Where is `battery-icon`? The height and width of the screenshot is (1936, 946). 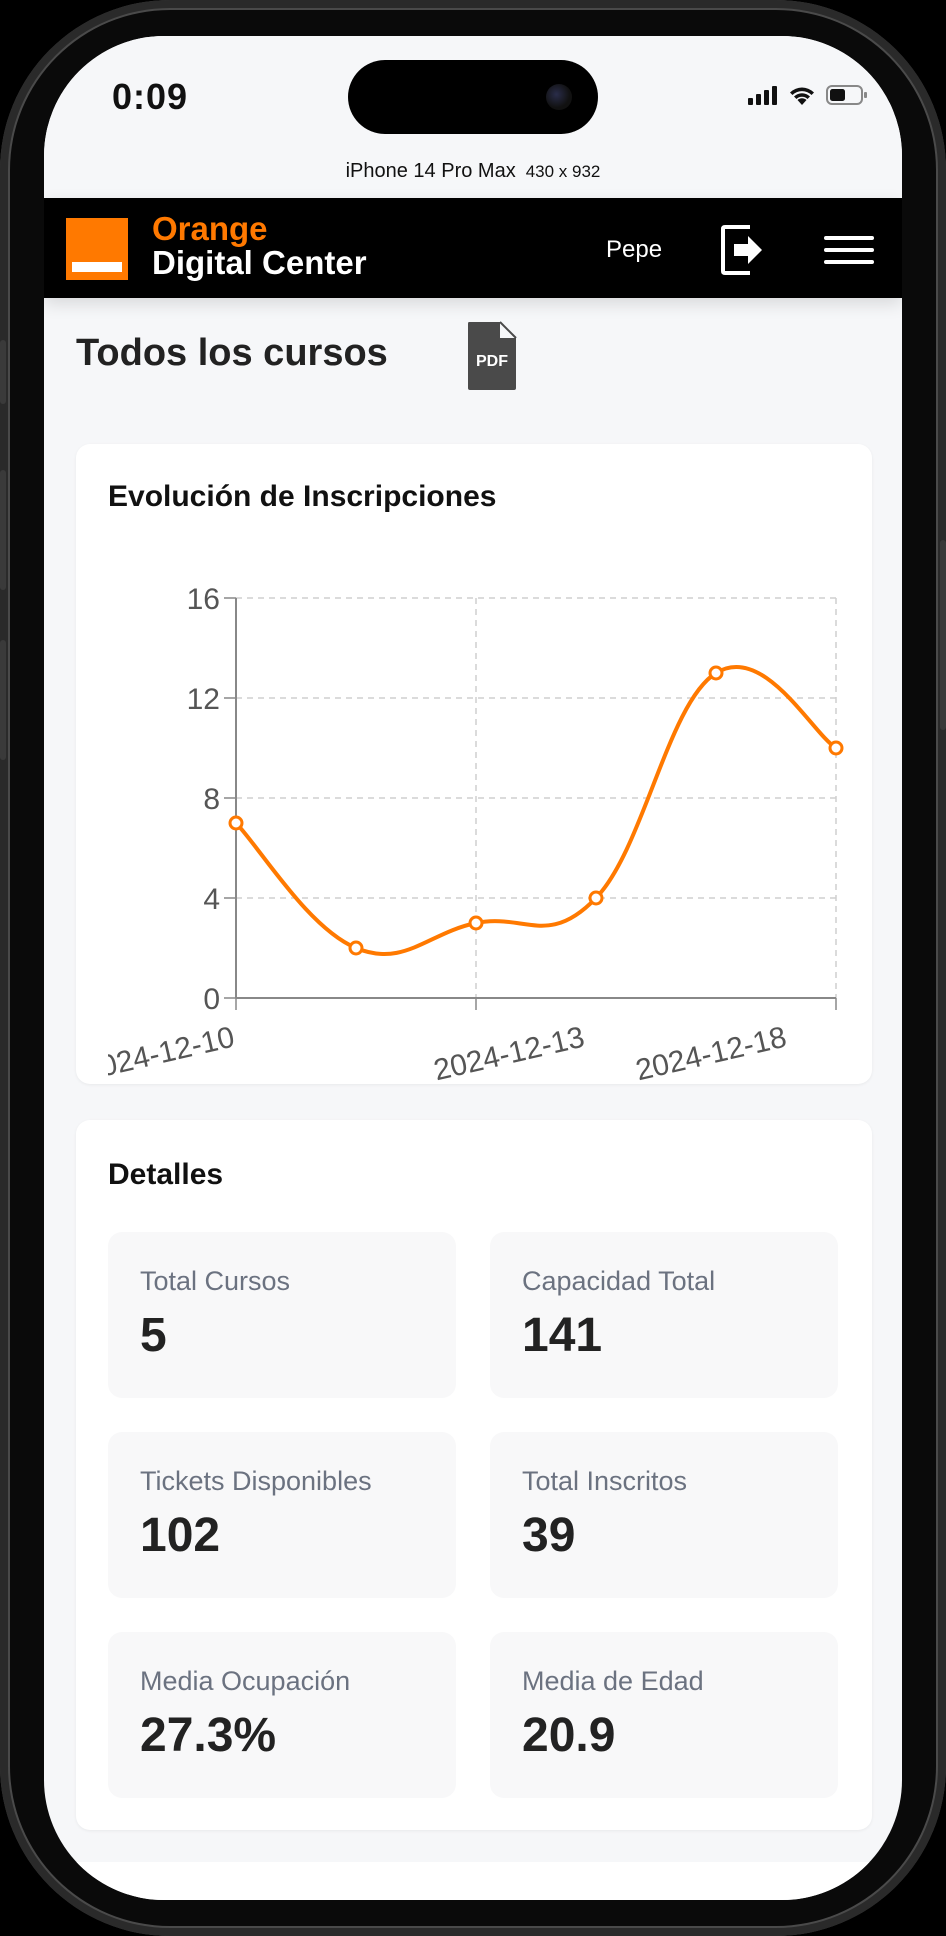 battery-icon is located at coordinates (846, 95).